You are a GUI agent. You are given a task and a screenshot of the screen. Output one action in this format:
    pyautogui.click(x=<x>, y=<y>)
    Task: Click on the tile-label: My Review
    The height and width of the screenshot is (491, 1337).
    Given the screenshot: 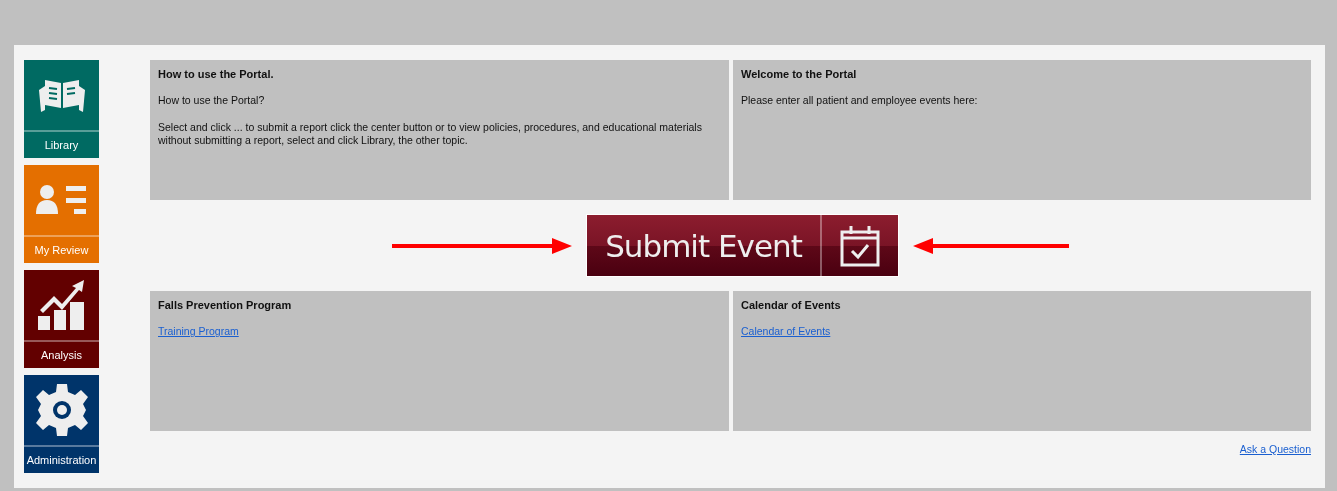 What is the action you would take?
    pyautogui.click(x=61, y=250)
    